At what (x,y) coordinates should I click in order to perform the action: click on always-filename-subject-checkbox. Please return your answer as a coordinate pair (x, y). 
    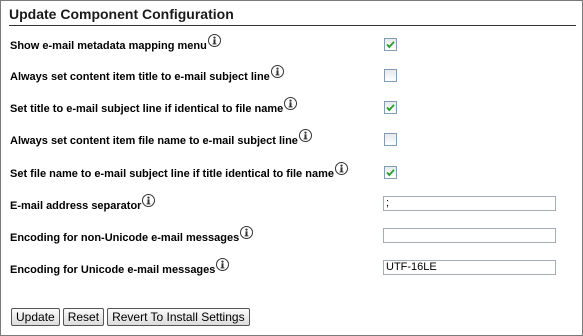
    Looking at the image, I should click on (390, 139).